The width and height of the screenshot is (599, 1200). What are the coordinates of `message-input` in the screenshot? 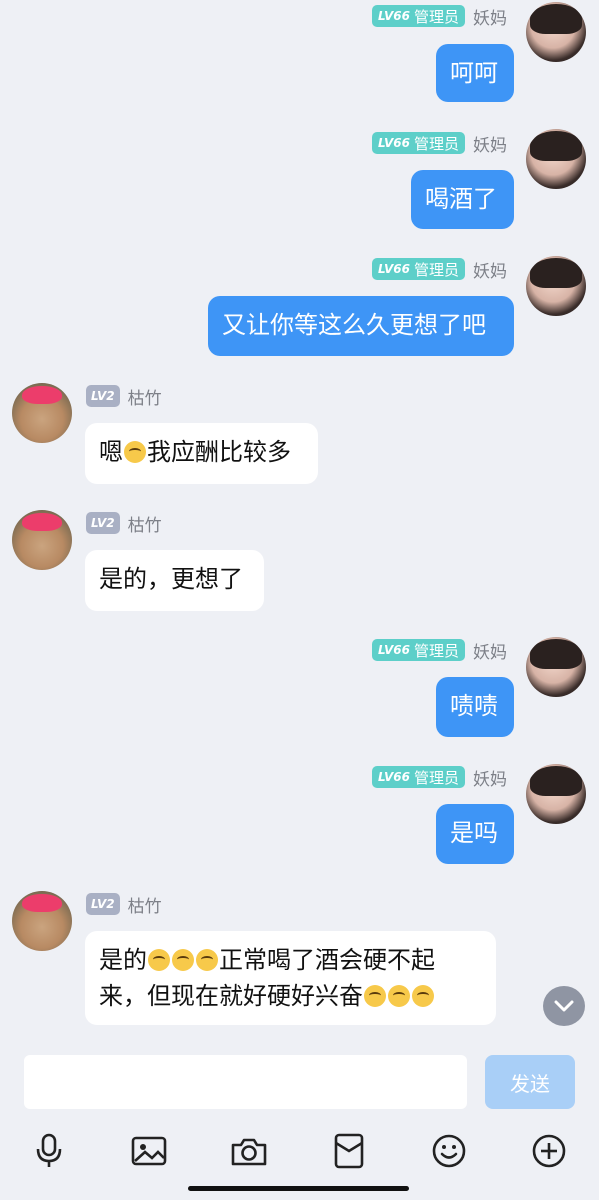 It's located at (245, 1082).